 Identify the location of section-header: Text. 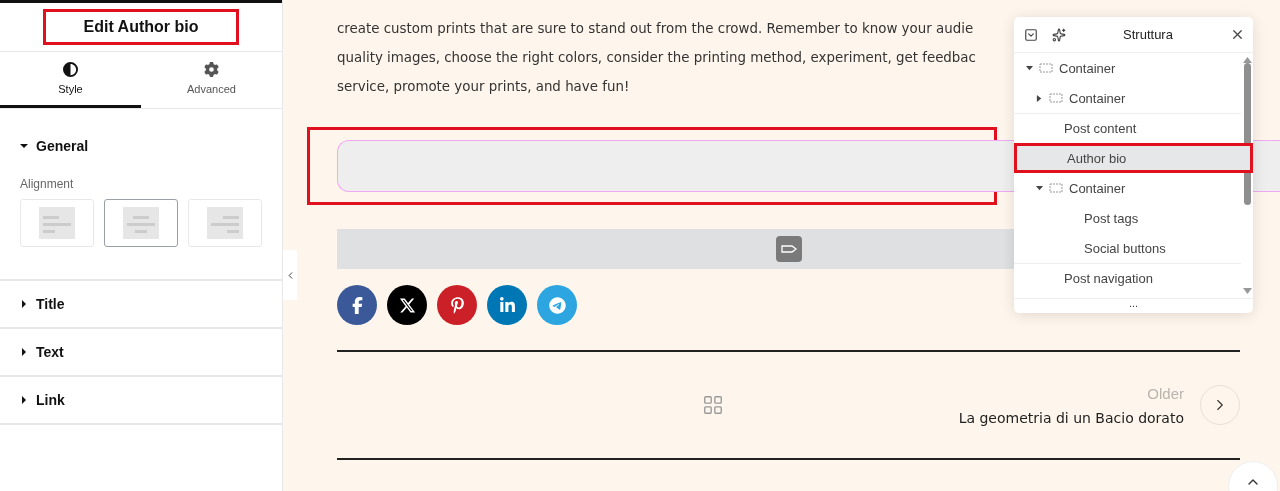
(42, 352).